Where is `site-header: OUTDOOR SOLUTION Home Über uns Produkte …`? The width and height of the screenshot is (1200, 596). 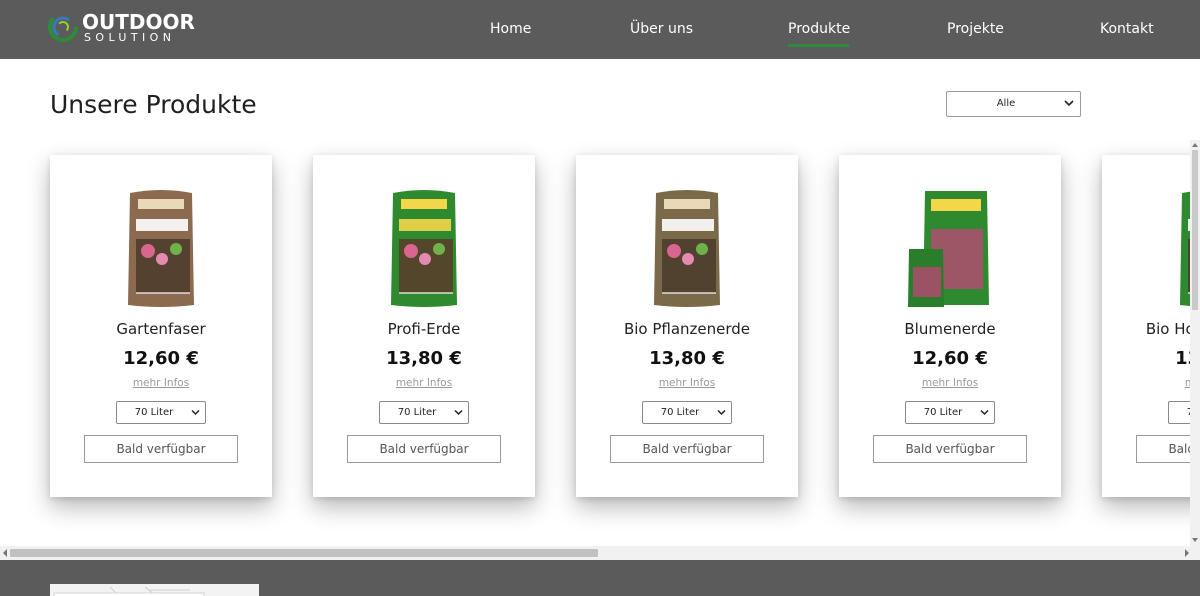
site-header: OUTDOOR SOLUTION Home Über uns Produkte … is located at coordinates (600, 29).